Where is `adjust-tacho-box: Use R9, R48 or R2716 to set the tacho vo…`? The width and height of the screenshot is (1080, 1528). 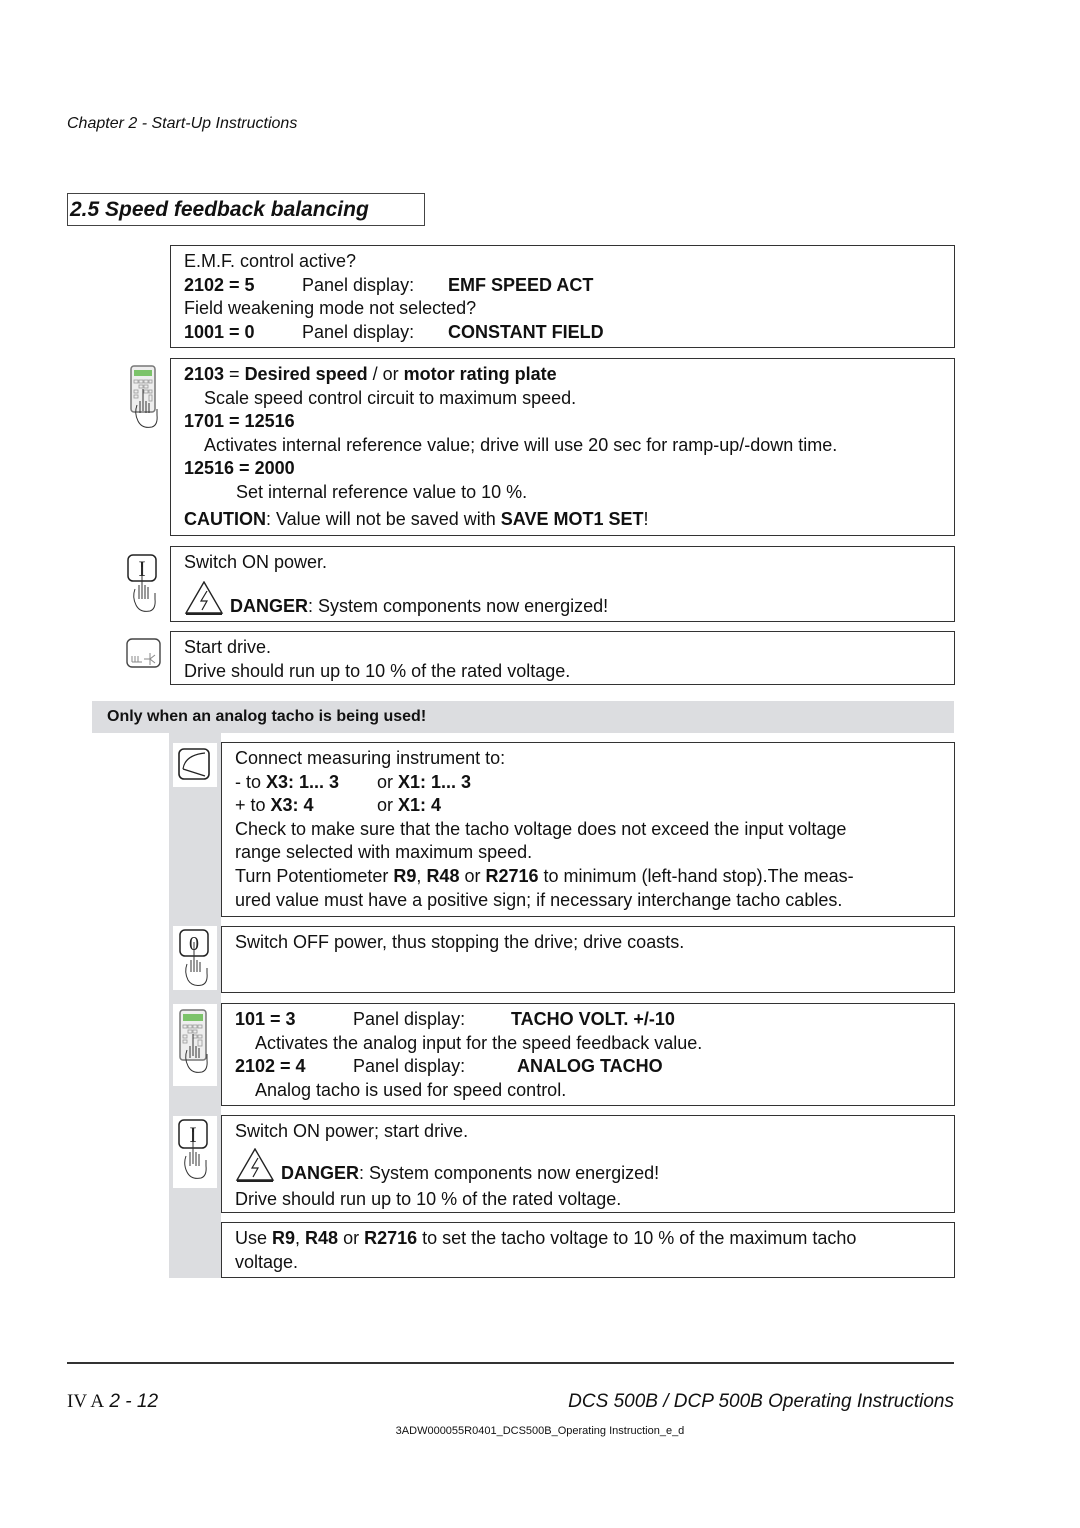 adjust-tacho-box: Use R9, R48 or R2716 to set the tacho vo… is located at coordinates (588, 1250).